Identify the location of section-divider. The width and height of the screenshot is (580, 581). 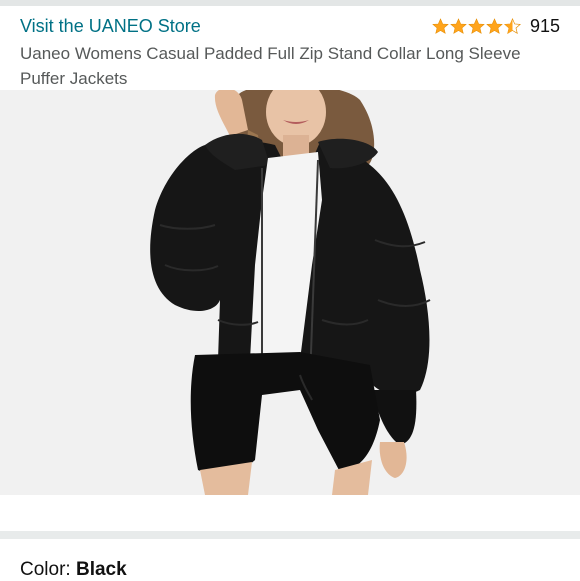
(290, 535).